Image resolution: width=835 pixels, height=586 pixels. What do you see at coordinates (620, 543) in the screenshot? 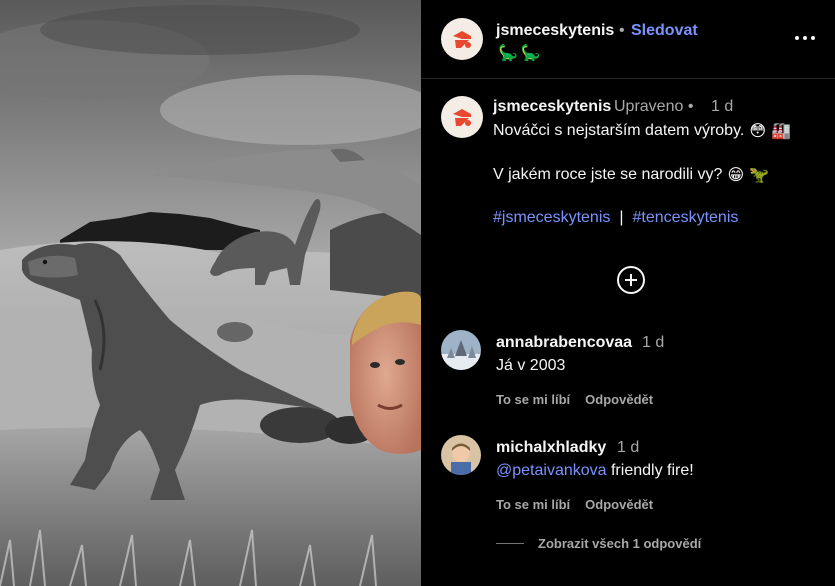
I see `view-replies-label: Zobrazit všech 1 odpovědí` at bounding box center [620, 543].